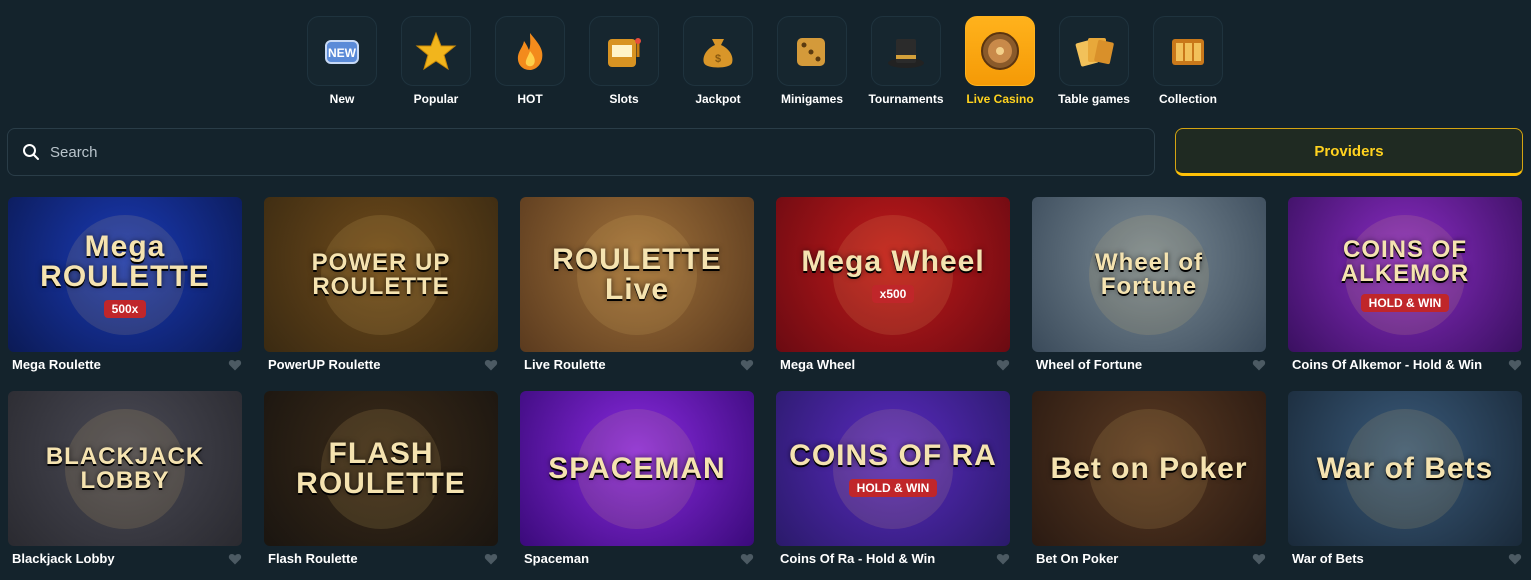  I want to click on game-card: Mega Wheel x500 Mega Wheel, so click(893, 285).